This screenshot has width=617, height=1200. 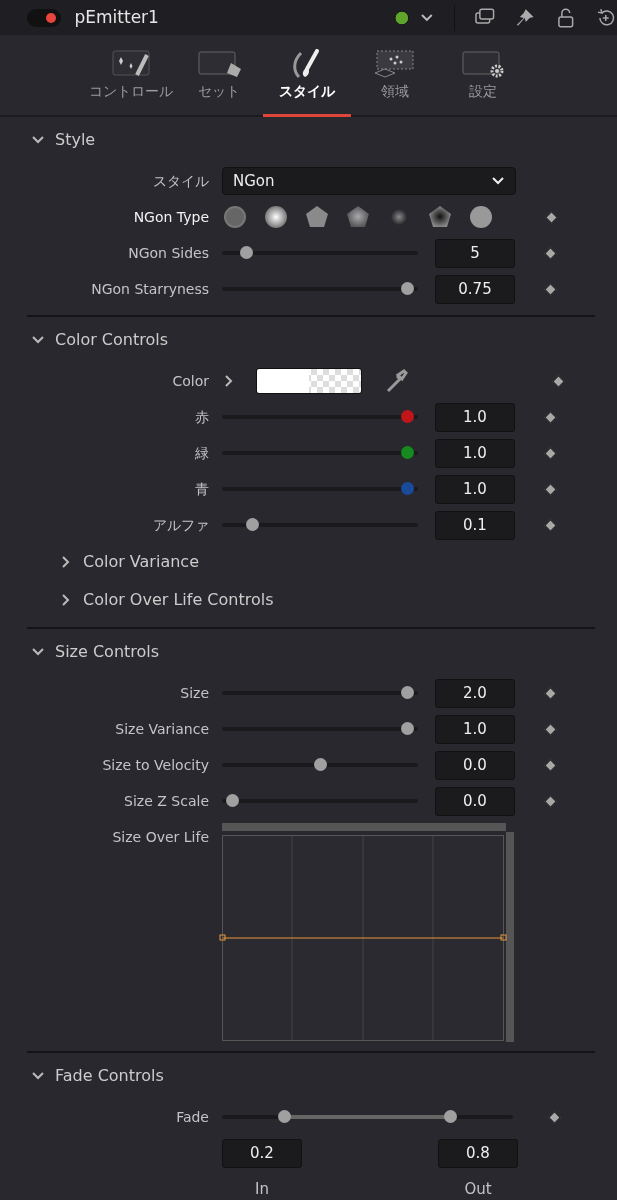 I want to click on style-dropdown: NGon, so click(x=369, y=181).